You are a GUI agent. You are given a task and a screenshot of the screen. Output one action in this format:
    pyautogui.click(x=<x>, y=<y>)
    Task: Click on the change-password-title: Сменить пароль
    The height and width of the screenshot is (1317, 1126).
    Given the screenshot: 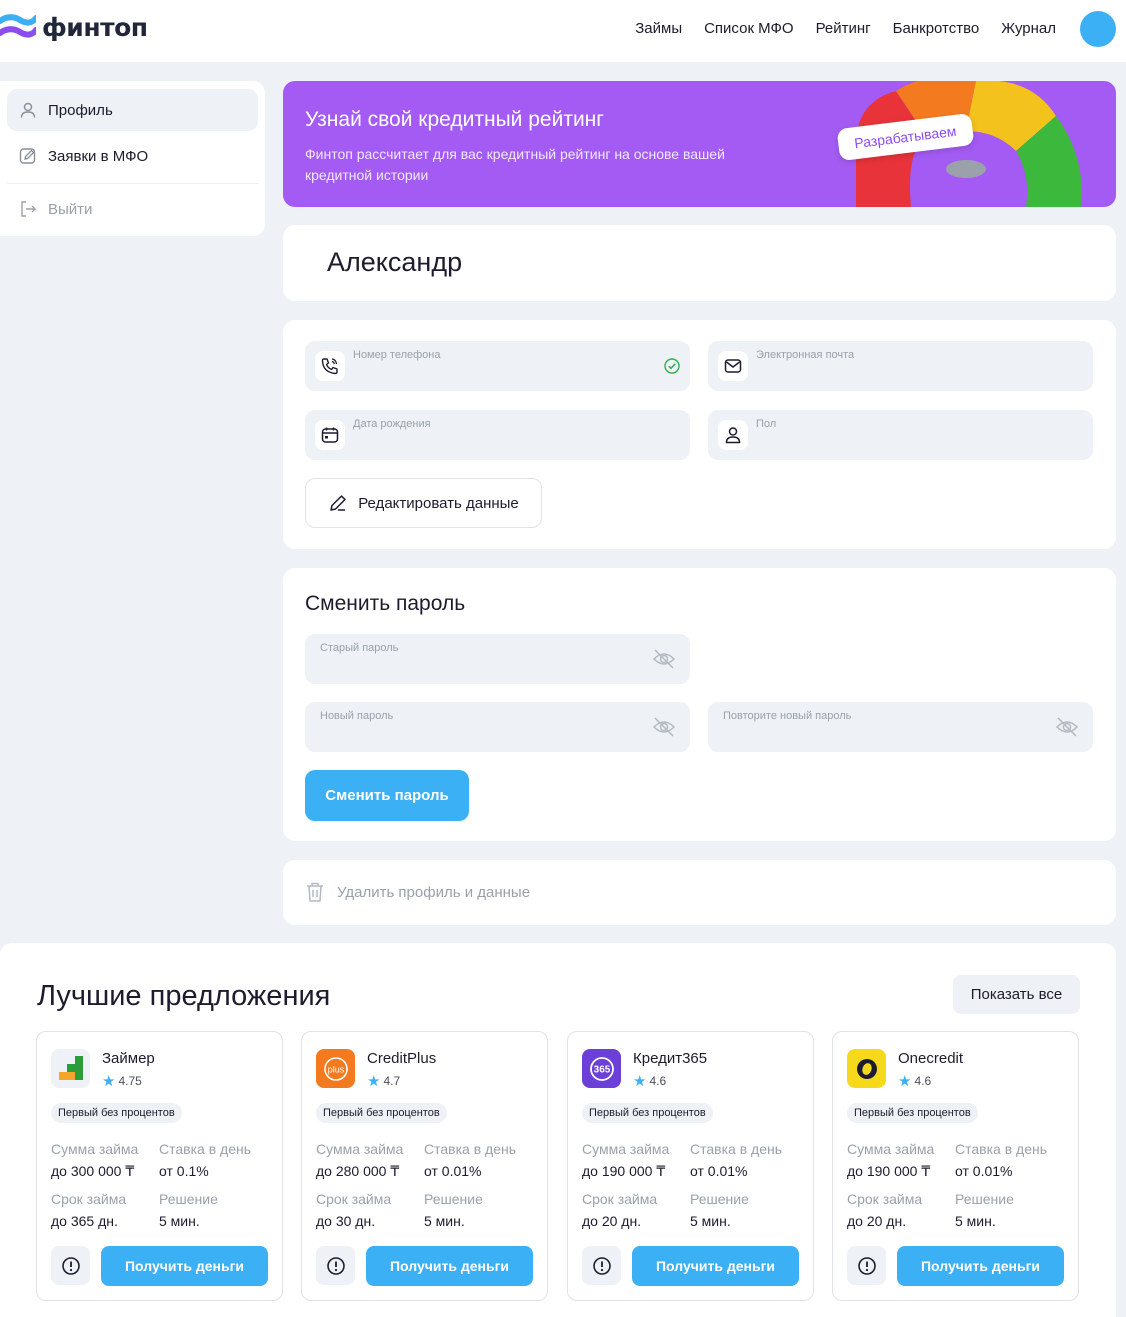 What is the action you would take?
    pyautogui.click(x=385, y=603)
    